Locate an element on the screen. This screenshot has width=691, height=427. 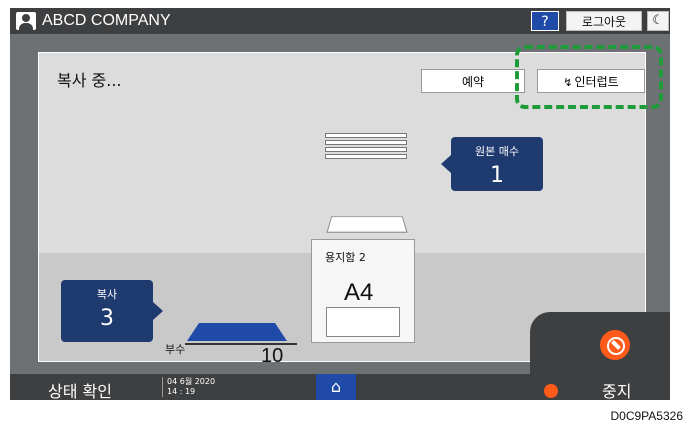
help-button: ? is located at coordinates (545, 21).